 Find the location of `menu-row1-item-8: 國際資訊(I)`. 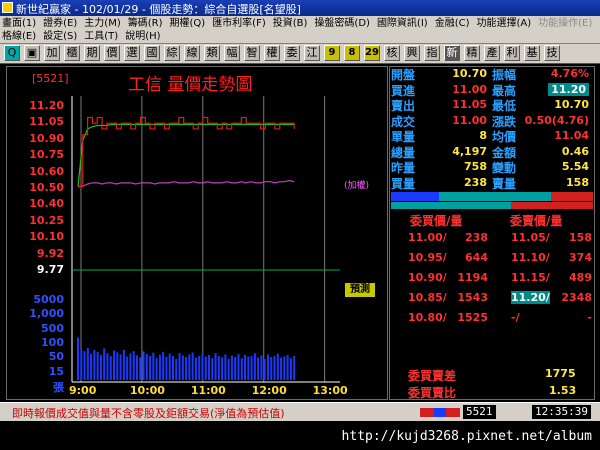

menu-row1-item-8: 國際資訊(I) is located at coordinates (402, 23).